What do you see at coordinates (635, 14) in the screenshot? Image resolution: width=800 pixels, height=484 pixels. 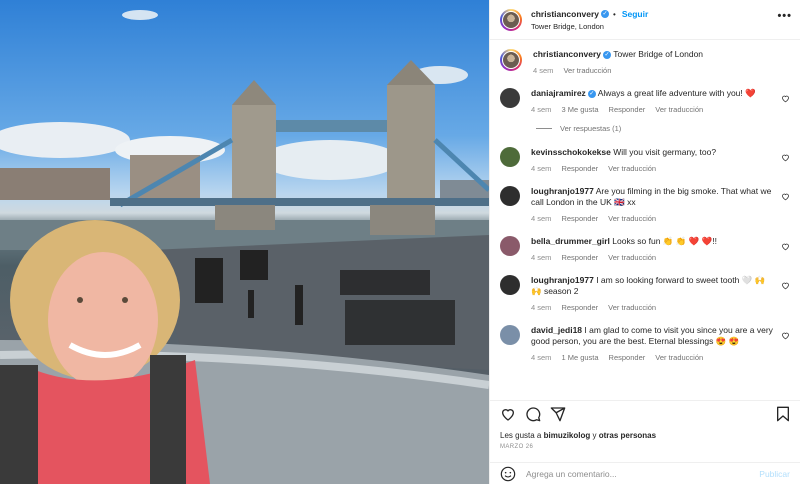 I see `follow-button: Seguir` at bounding box center [635, 14].